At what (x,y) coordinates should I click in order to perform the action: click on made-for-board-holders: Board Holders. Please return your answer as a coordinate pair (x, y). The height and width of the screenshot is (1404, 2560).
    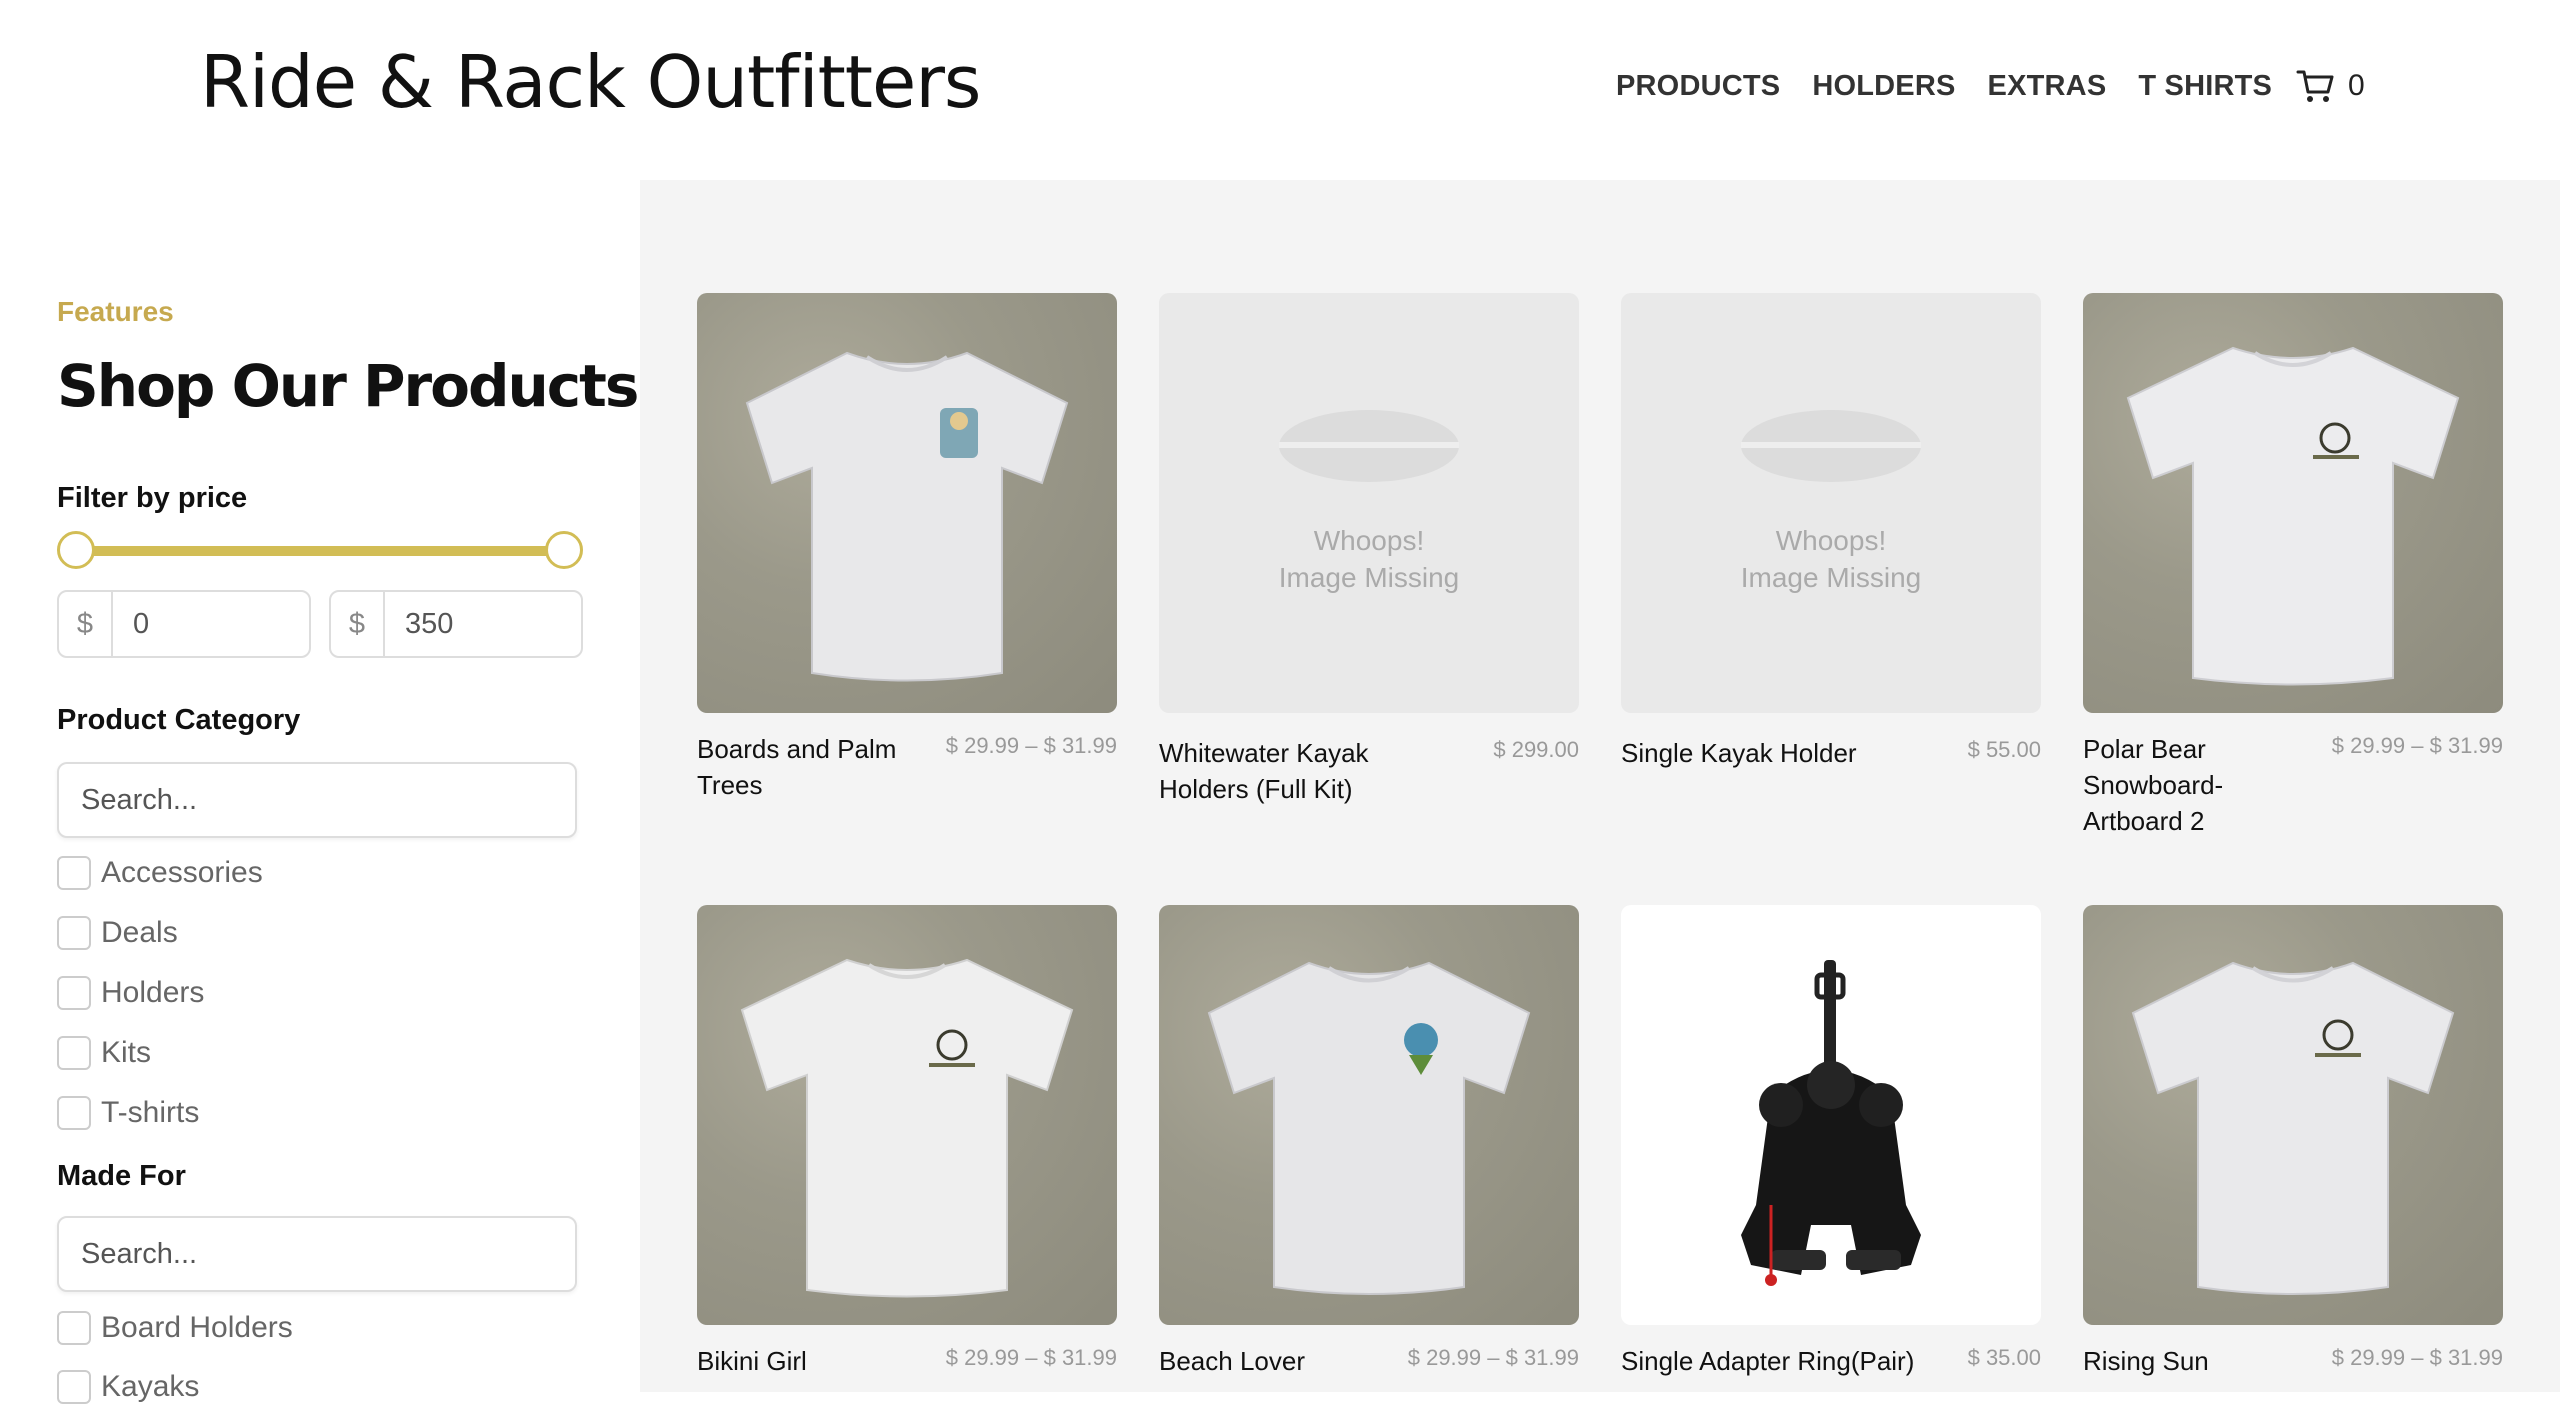
    Looking at the image, I should click on (175, 1328).